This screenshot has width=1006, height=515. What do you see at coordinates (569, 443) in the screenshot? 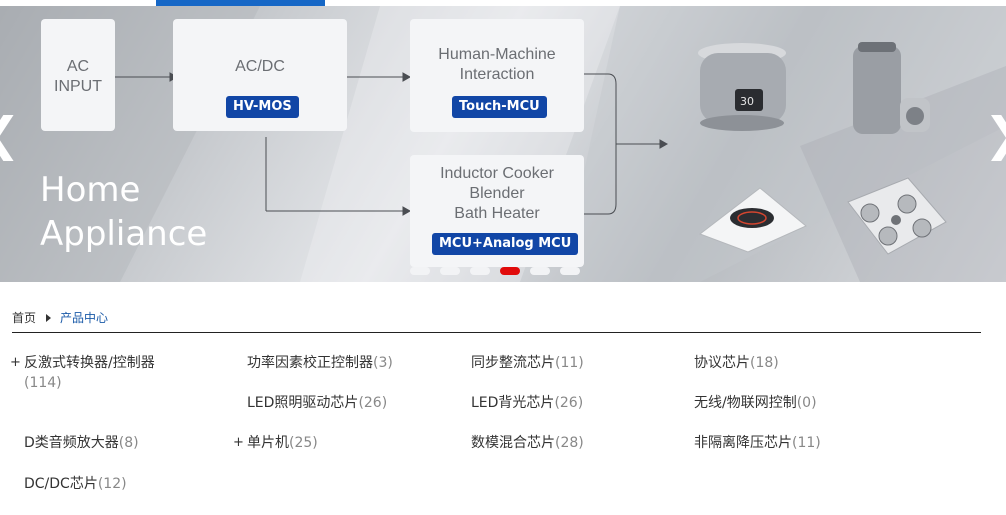
I see `category-count: (28)` at bounding box center [569, 443].